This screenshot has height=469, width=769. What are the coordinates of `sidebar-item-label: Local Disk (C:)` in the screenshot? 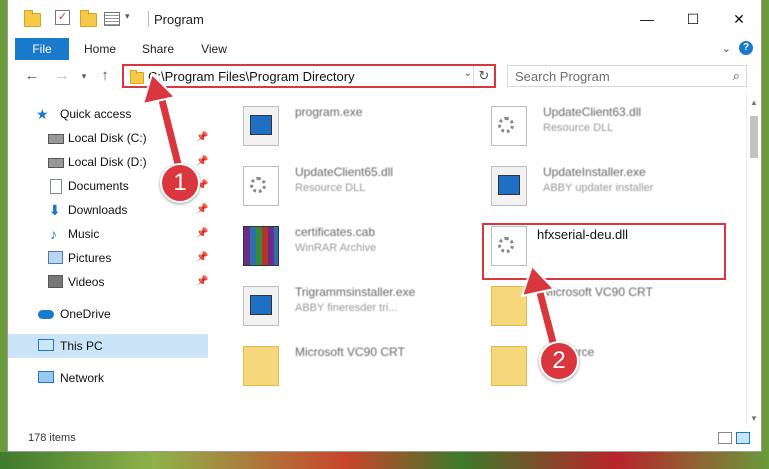 It's located at (107, 138).